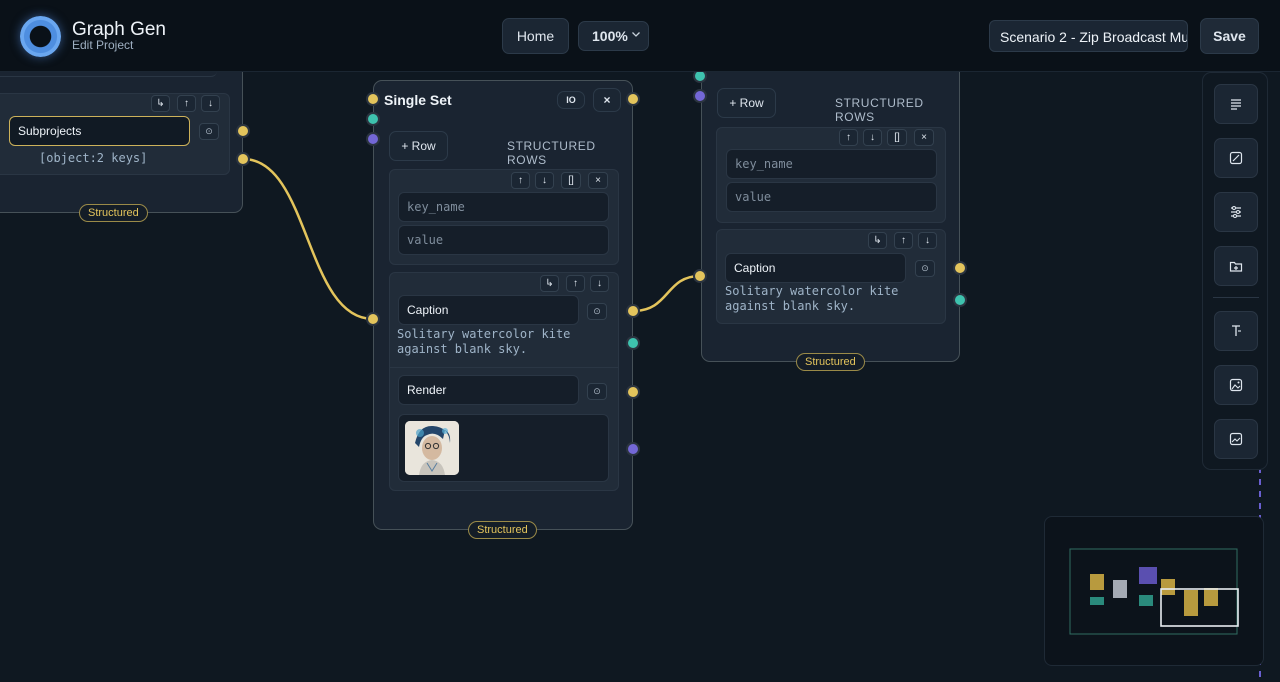 This screenshot has height=682, width=1280. What do you see at coordinates (418, 100) in the screenshot?
I see `node-title: Single Set` at bounding box center [418, 100].